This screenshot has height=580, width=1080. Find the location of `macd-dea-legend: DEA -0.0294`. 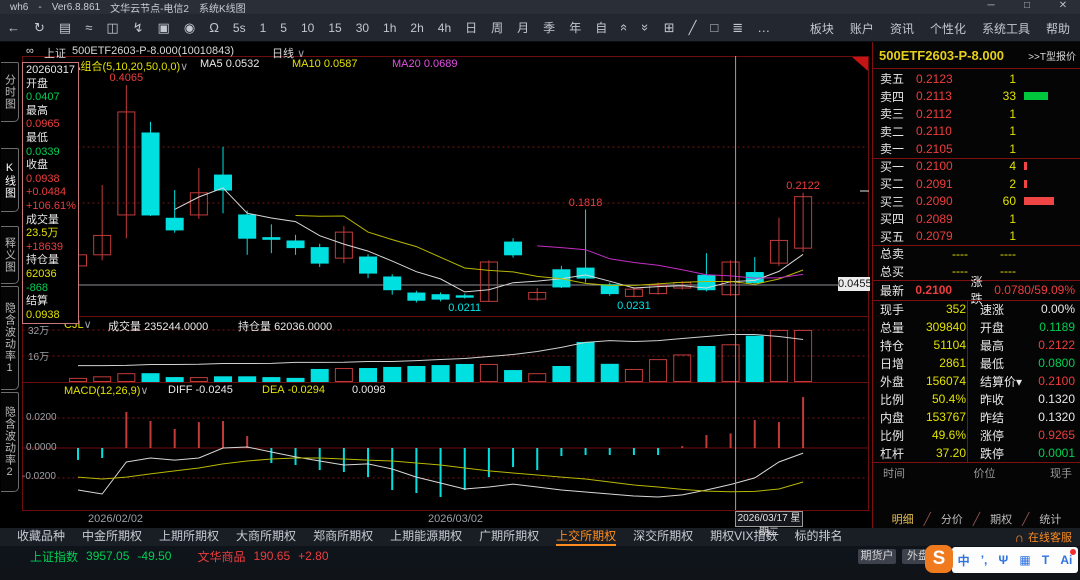

macd-dea-legend: DEA -0.0294 is located at coordinates (293, 390).